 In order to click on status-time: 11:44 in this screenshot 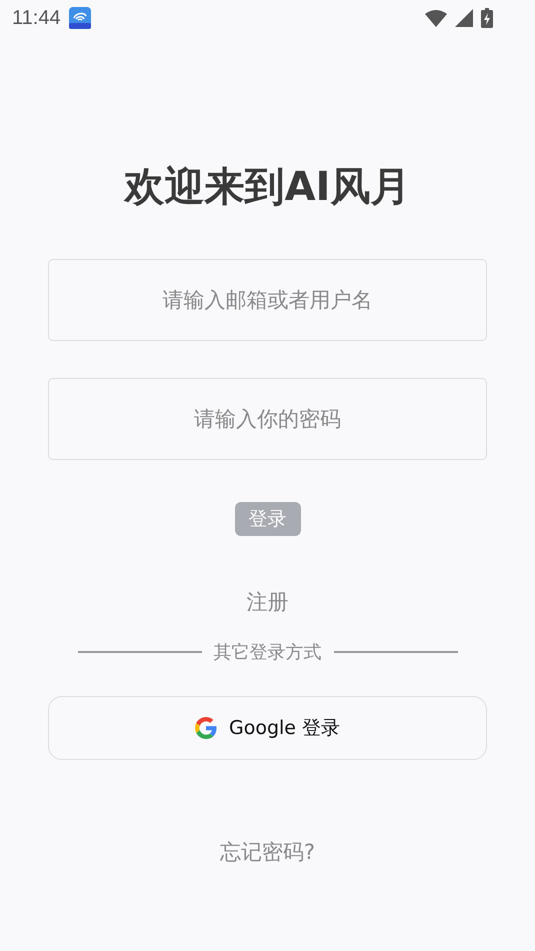, I will do `click(36, 18)`.